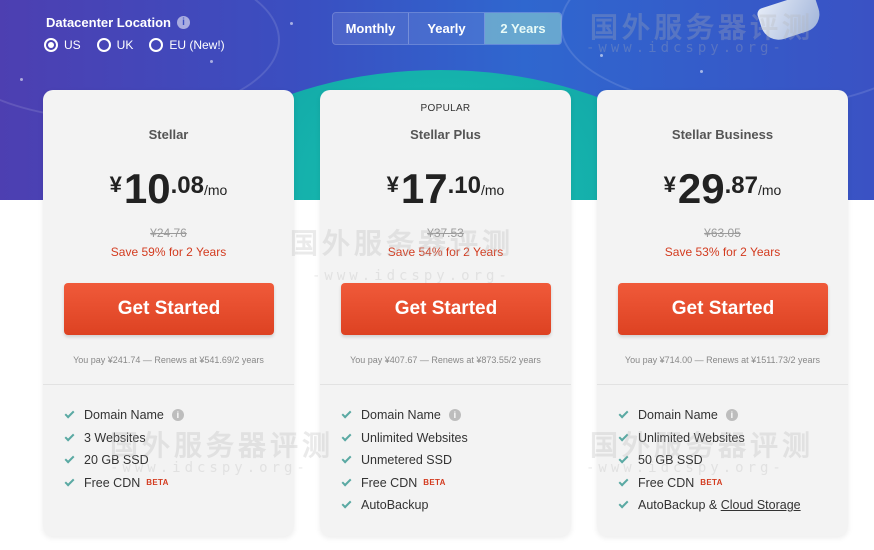  Describe the element at coordinates (51, 45) in the screenshot. I see `radio-selected-icon` at that location.